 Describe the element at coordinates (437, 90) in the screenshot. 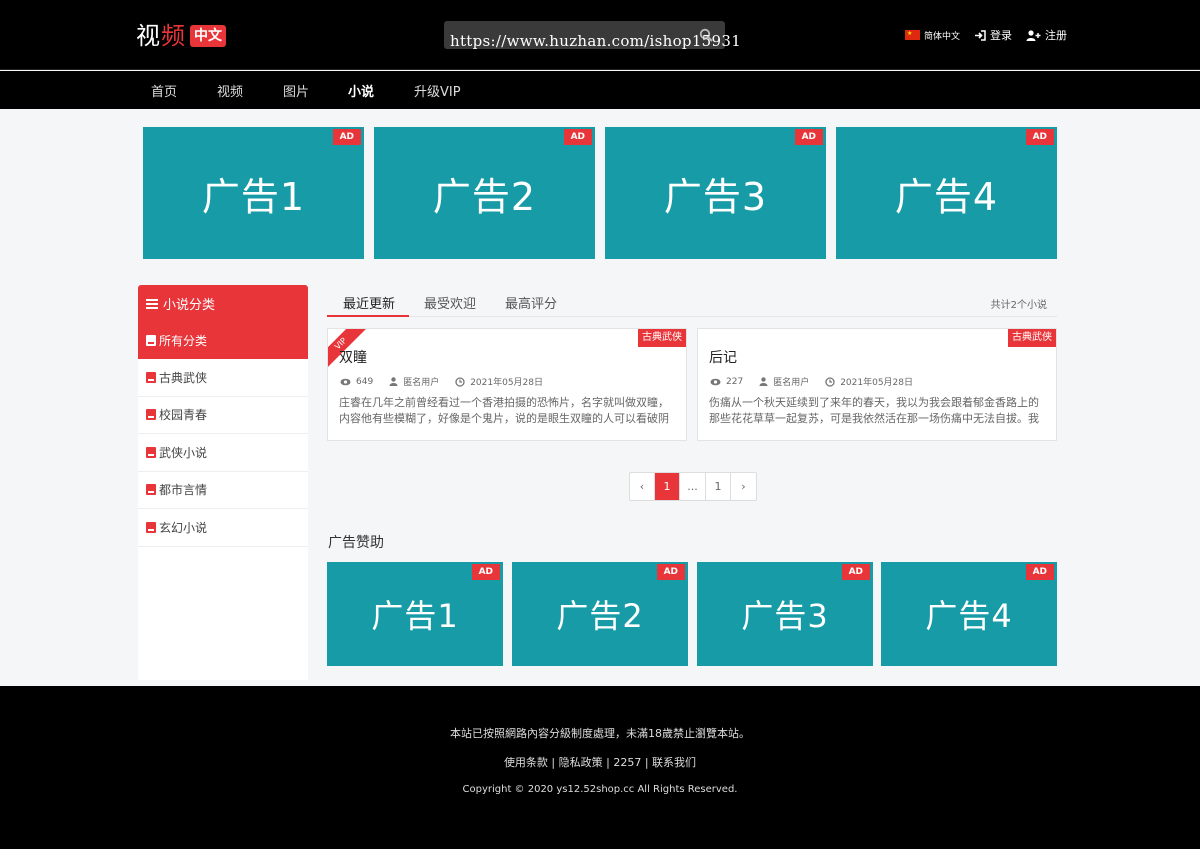

I see `nav-upgrade-vip: 升级VIP` at that location.